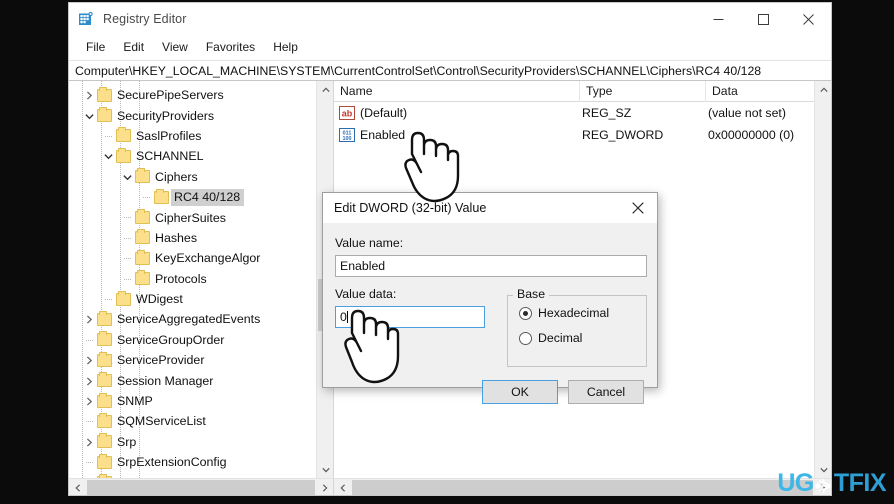  I want to click on tree-horizontal-scrollbar, so click(201, 486).